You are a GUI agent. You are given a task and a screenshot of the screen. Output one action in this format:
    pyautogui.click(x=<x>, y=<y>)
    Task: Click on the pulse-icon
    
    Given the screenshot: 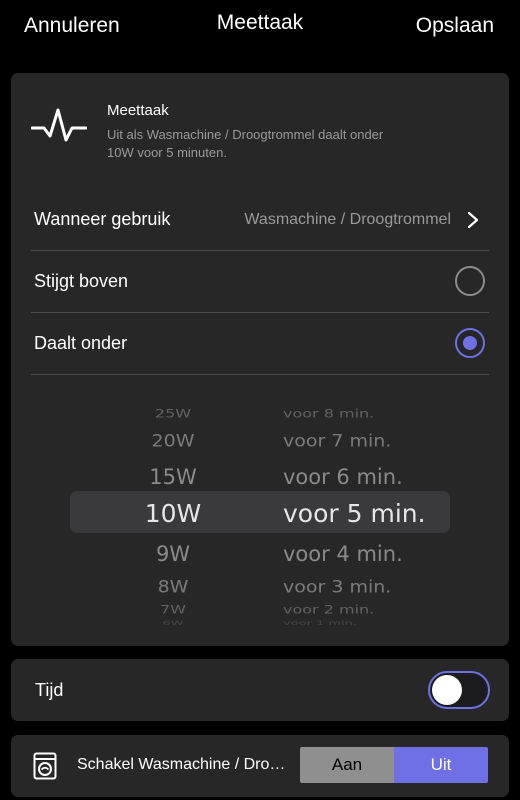 What is the action you would take?
    pyautogui.click(x=59, y=125)
    